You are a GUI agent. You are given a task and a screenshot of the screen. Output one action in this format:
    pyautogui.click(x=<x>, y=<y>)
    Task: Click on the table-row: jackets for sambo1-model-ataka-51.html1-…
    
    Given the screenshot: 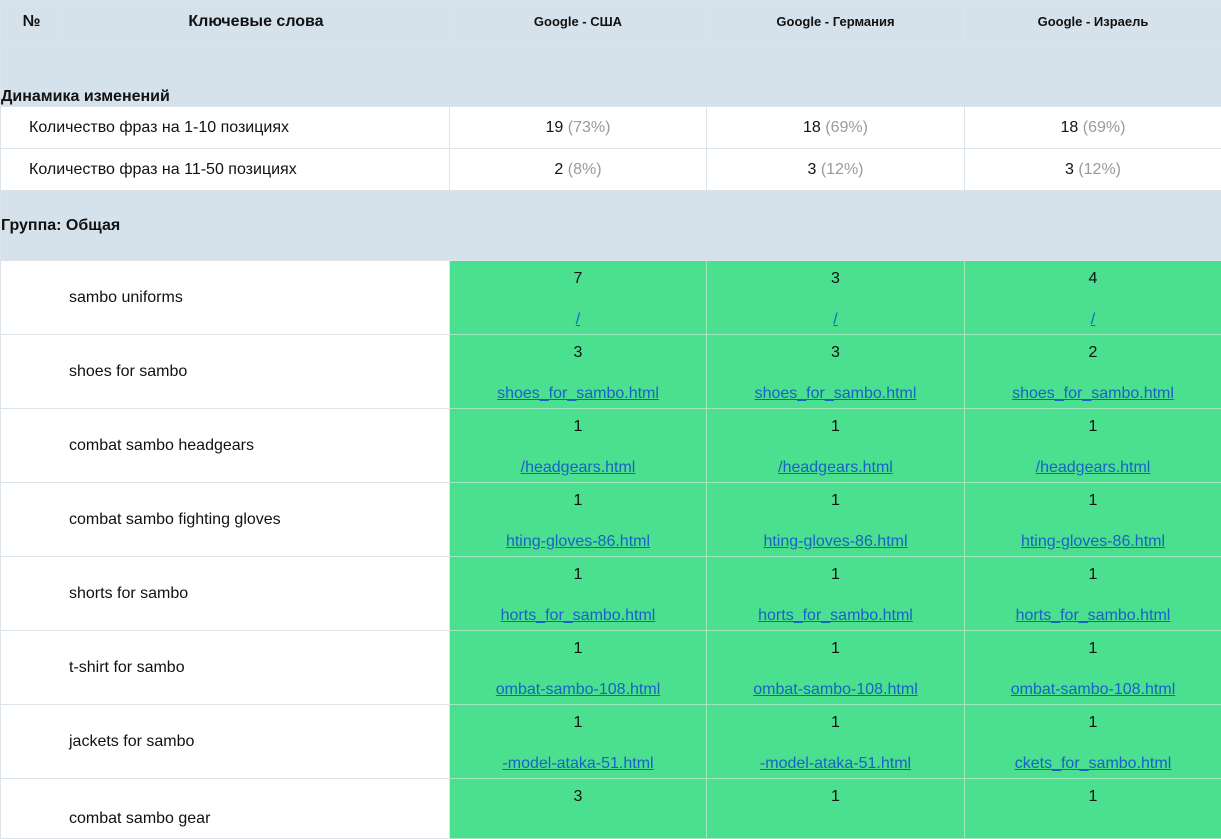 What is the action you would take?
    pyautogui.click(x=611, y=742)
    